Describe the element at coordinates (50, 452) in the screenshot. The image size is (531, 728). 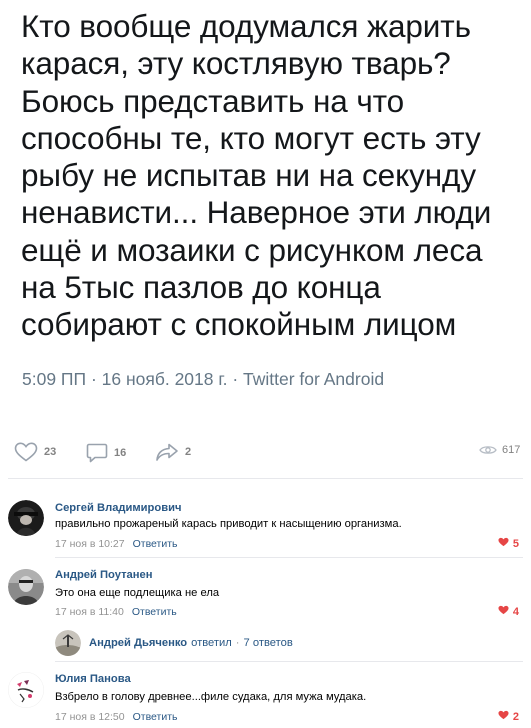
I see `like-count: 23` at that location.